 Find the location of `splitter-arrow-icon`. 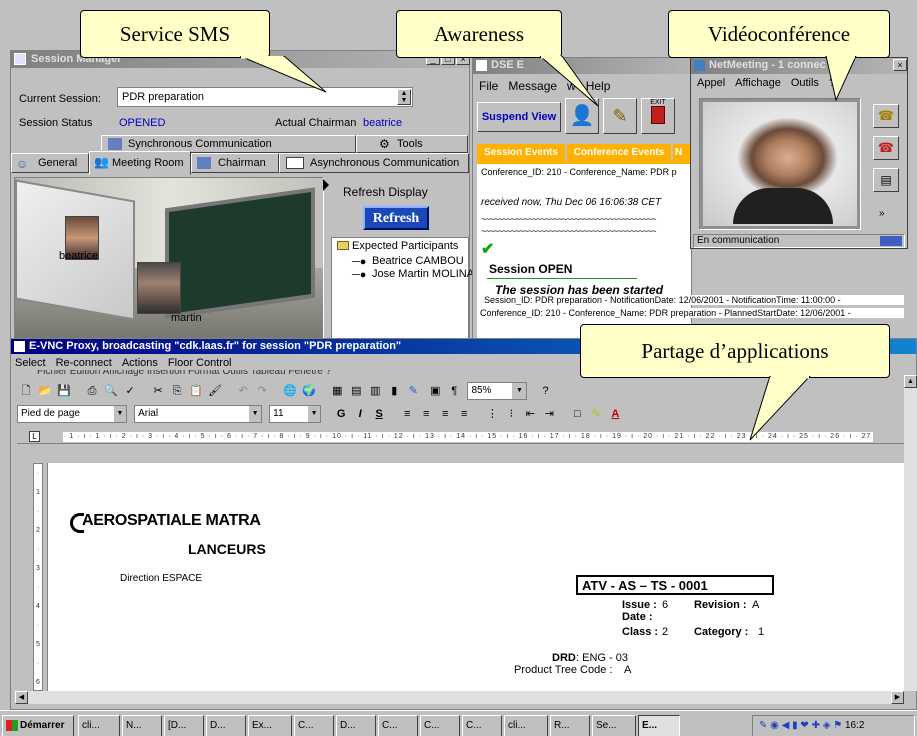

splitter-arrow-icon is located at coordinates (326, 185).